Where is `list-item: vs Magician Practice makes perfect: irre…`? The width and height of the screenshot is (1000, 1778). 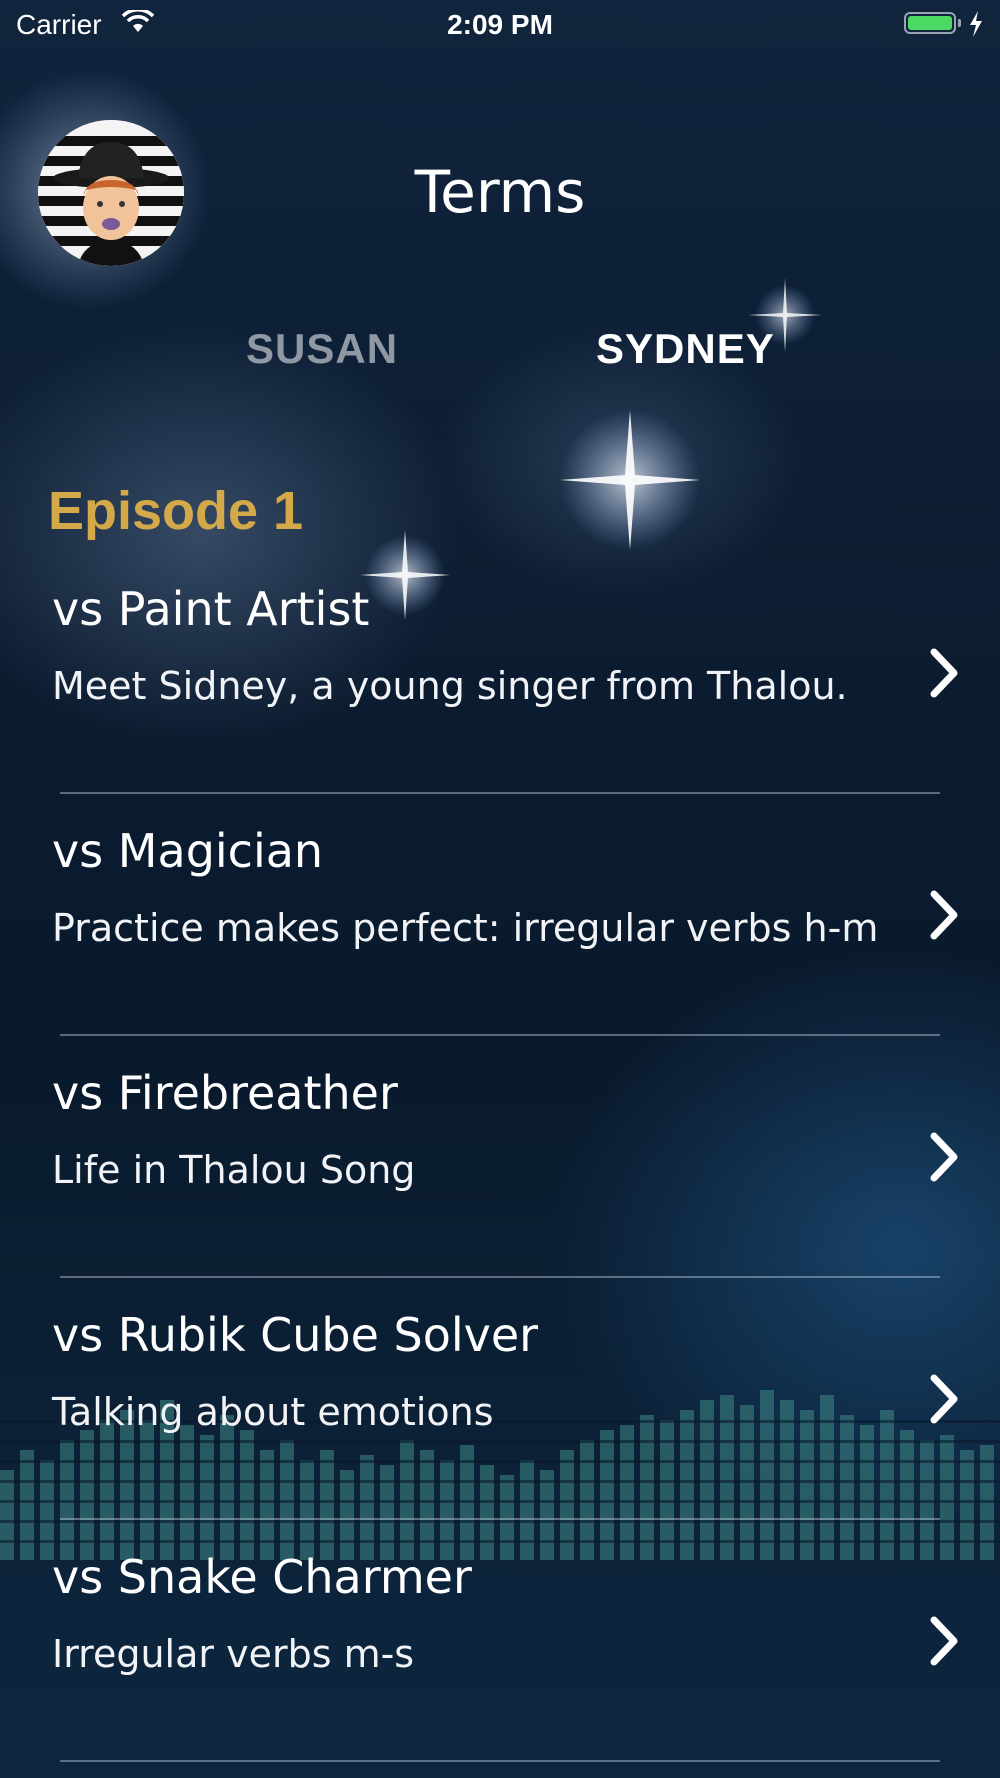
list-item: vs Magician Practice makes perfect: irre… is located at coordinates (500, 915).